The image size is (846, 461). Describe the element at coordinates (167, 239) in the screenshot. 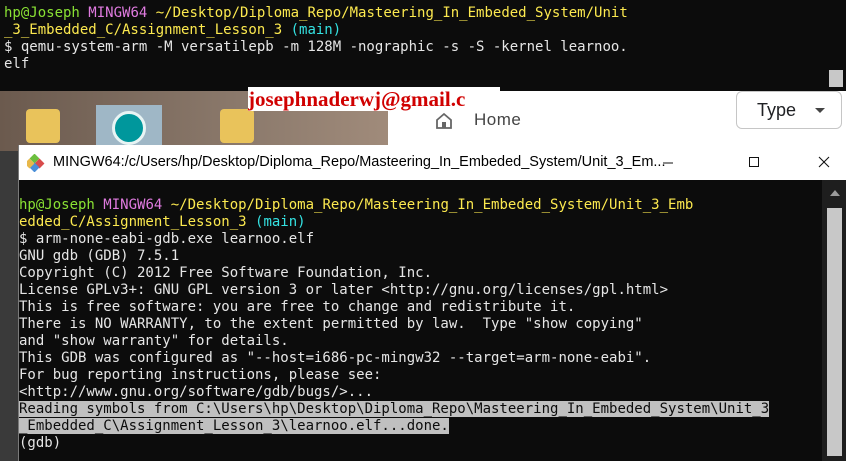

I see `terminal-line: $ arm-none-eabi-gdb.exe learnoo.elf` at that location.